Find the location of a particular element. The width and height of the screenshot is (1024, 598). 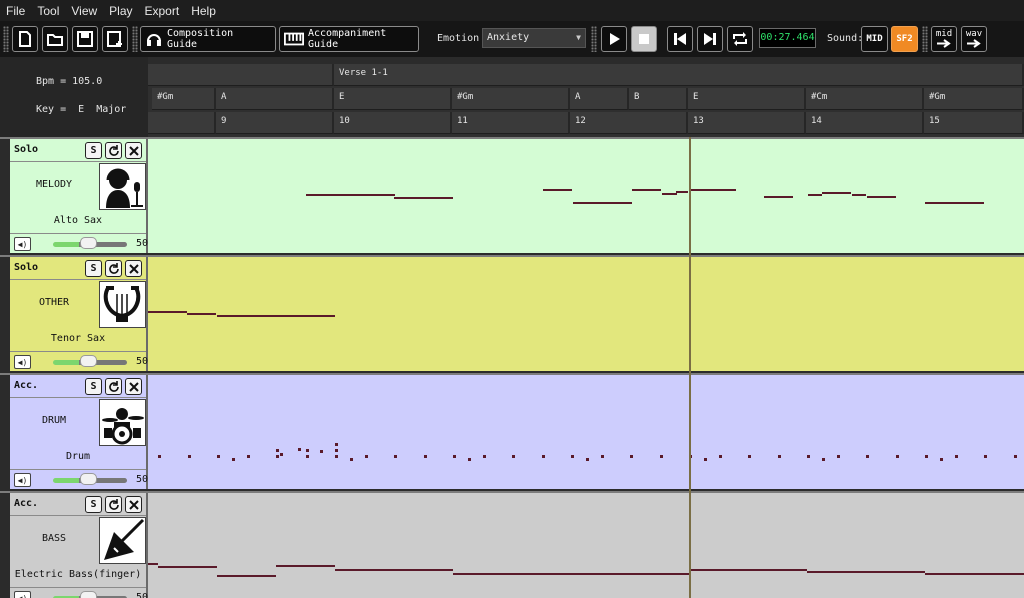

instrument-name: Electric Bass(finger) is located at coordinates (78, 574).